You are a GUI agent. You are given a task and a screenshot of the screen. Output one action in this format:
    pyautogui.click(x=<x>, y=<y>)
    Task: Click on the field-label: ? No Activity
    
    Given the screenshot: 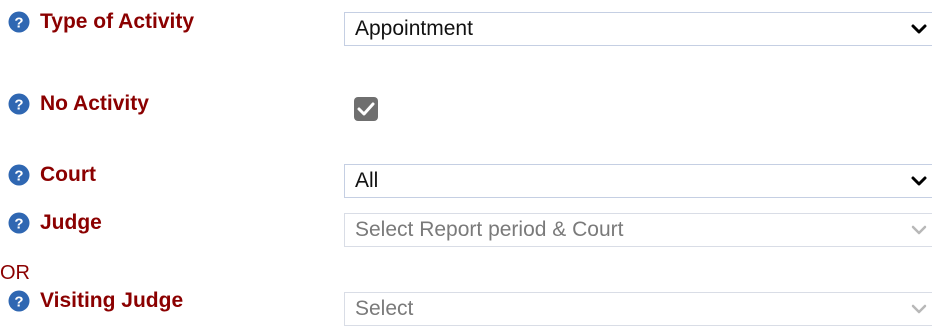 What is the action you would take?
    pyautogui.click(x=78, y=104)
    